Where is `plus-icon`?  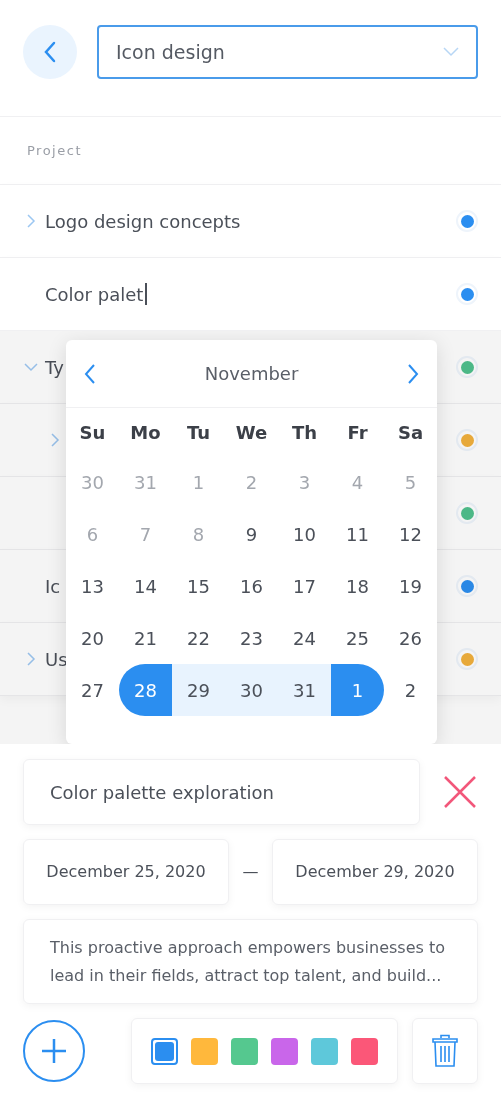
plus-icon is located at coordinates (54, 1051).